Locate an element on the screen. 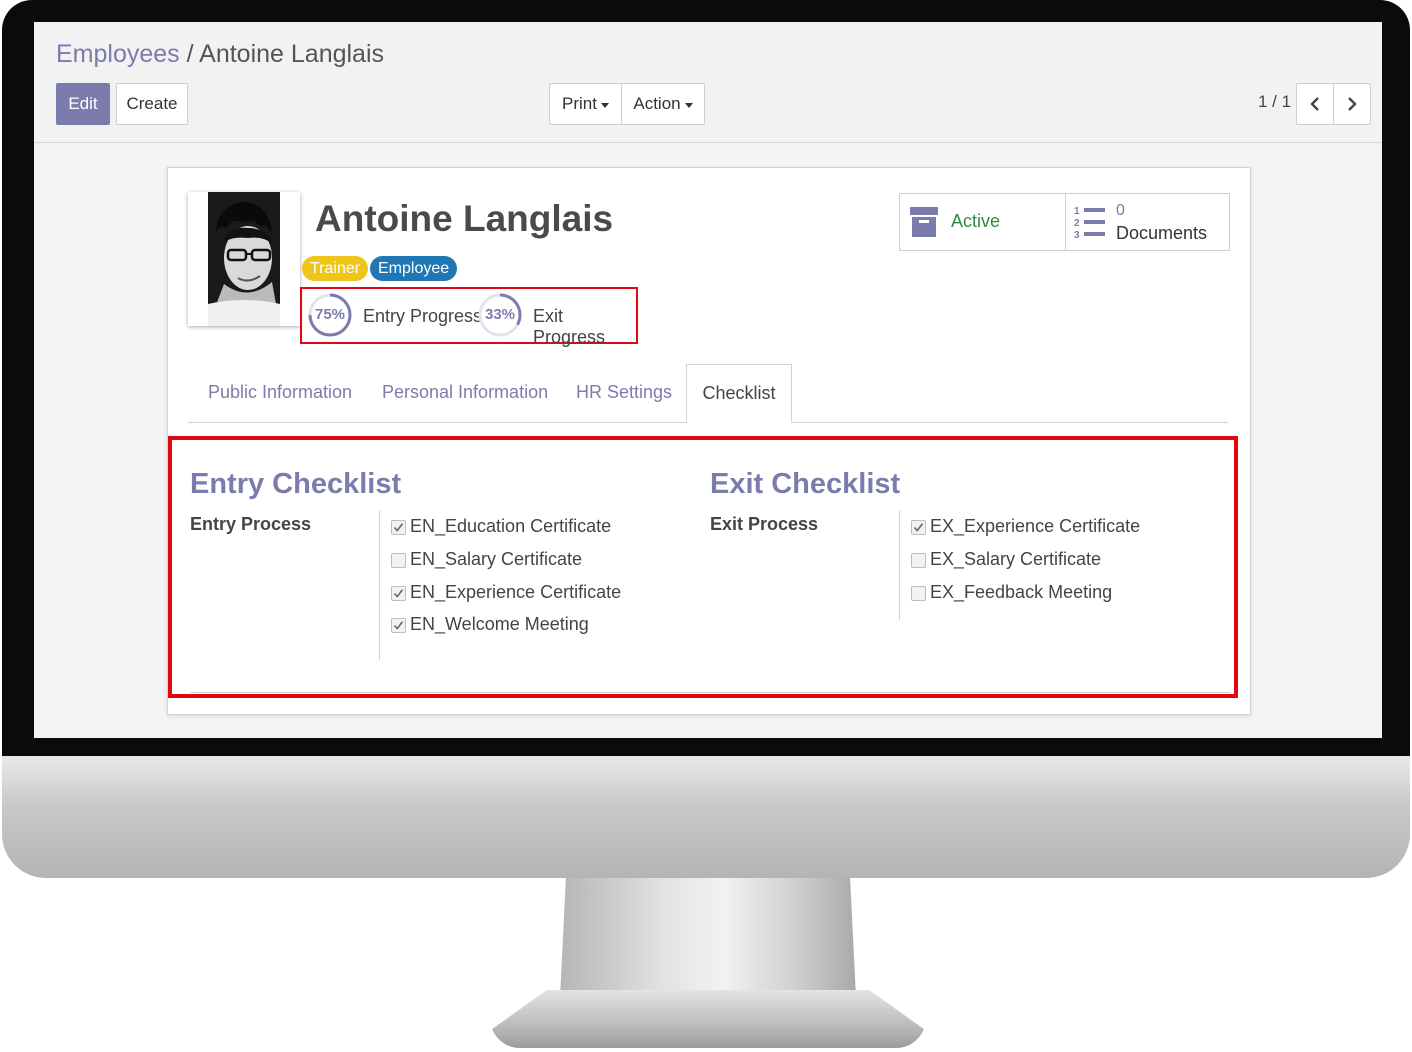  exit-divider is located at coordinates (899, 565).